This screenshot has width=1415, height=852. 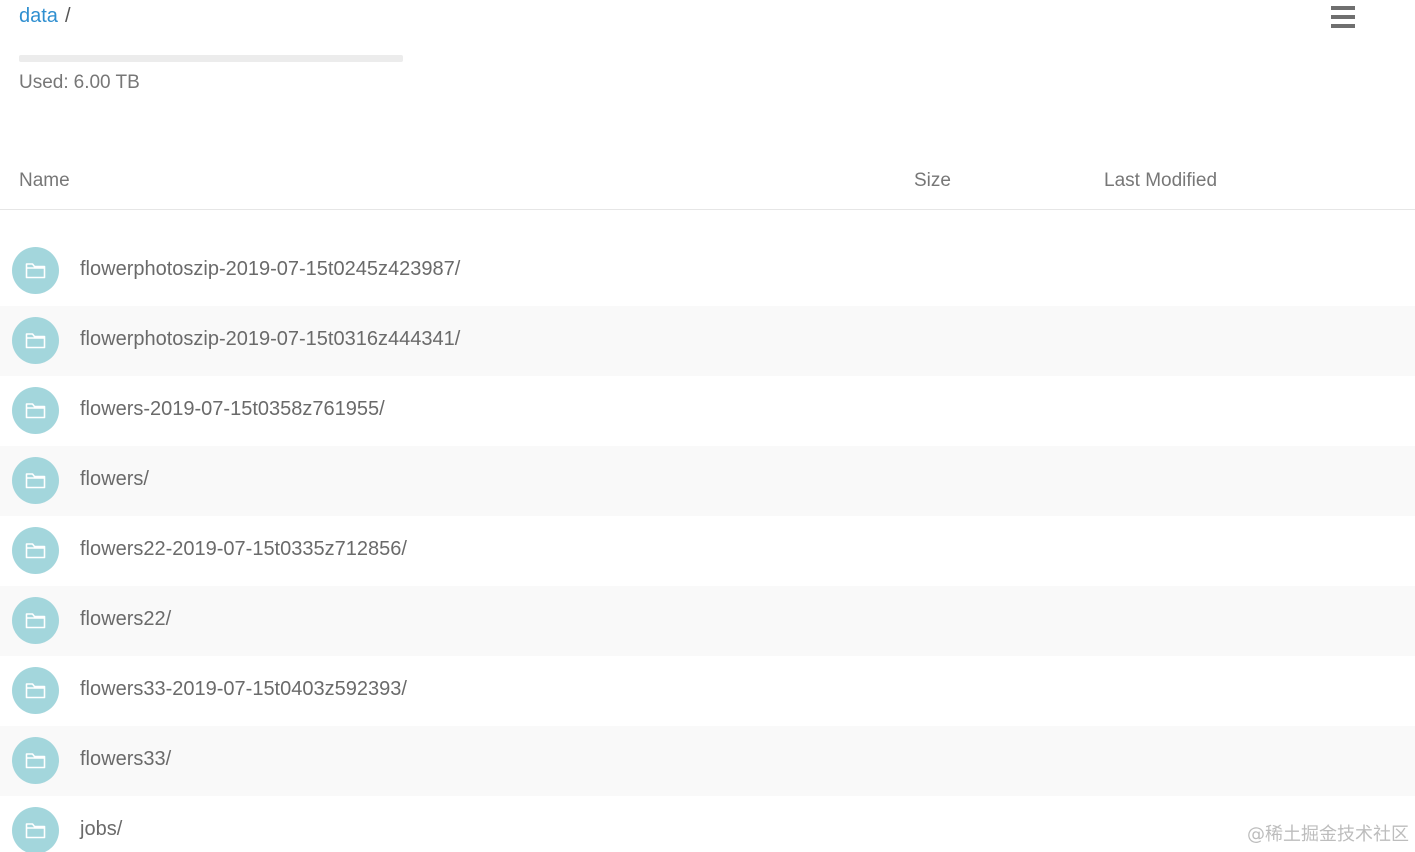 What do you see at coordinates (243, 549) in the screenshot?
I see `file-name: flowers22-2019-07-15t0335z712856/` at bounding box center [243, 549].